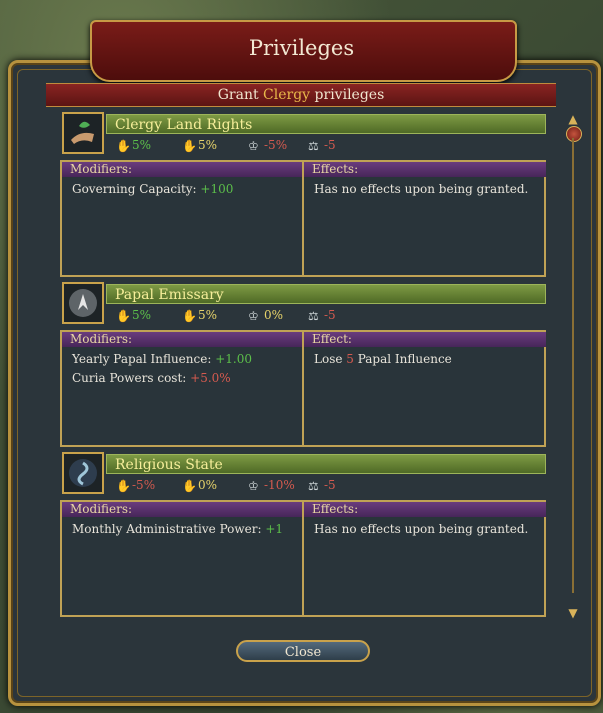  What do you see at coordinates (301, 48) in the screenshot?
I see `window-title: Privileges` at bounding box center [301, 48].